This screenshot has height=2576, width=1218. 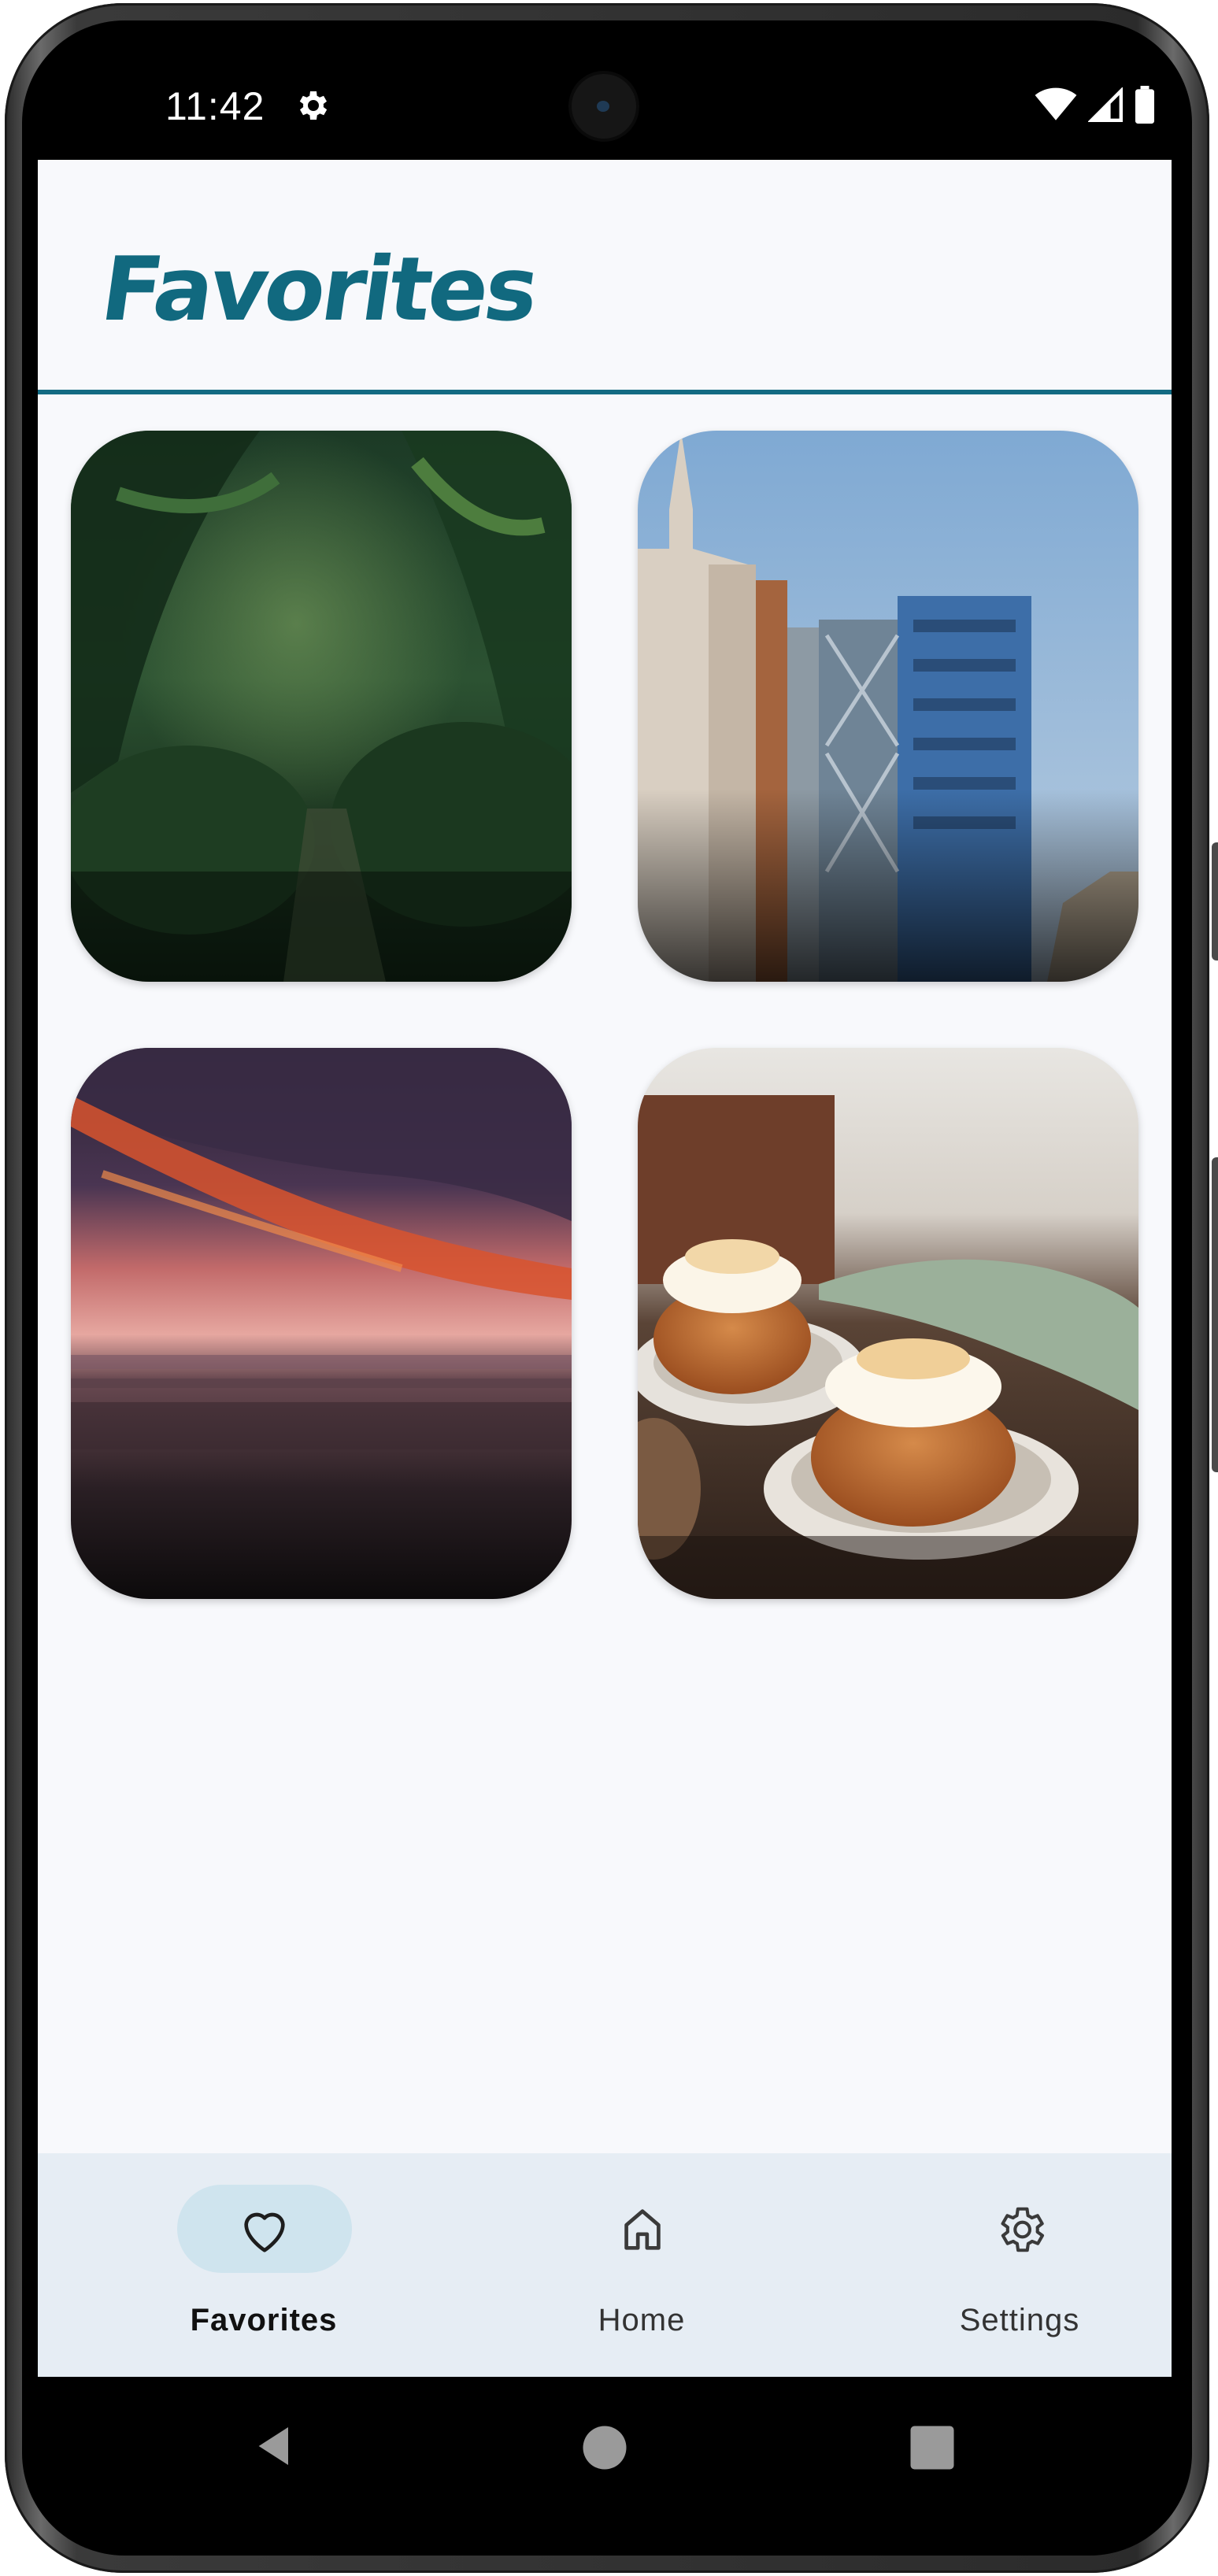 I want to click on gear-icon, so click(x=1023, y=2229).